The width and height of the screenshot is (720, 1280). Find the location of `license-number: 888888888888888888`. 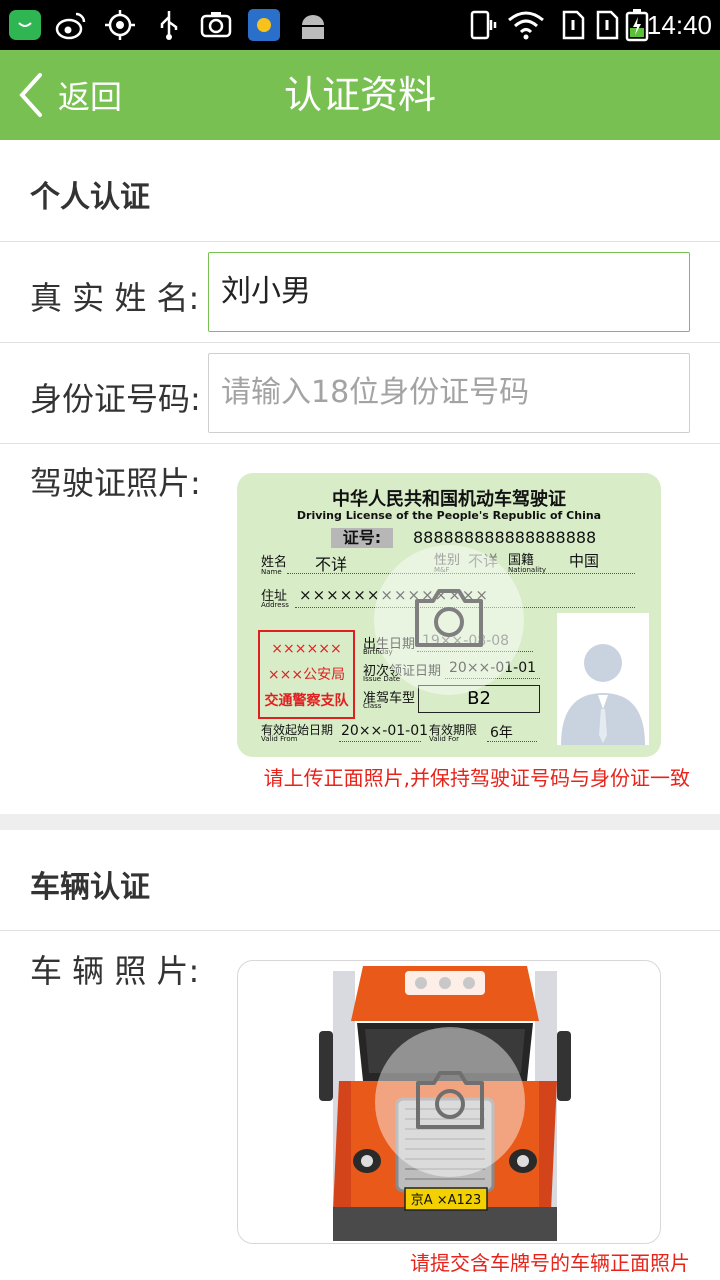

license-number: 888888888888888888 is located at coordinates (505, 537).